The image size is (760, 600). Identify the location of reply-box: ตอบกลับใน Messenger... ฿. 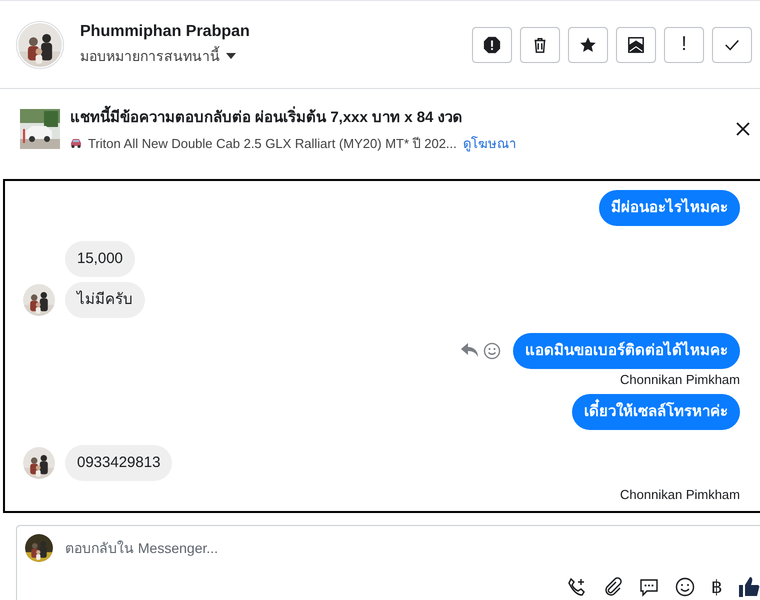
(388, 562).